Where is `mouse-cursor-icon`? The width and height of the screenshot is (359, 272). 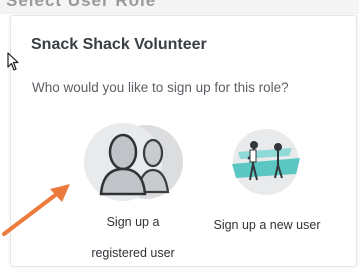 mouse-cursor-icon is located at coordinates (13, 61).